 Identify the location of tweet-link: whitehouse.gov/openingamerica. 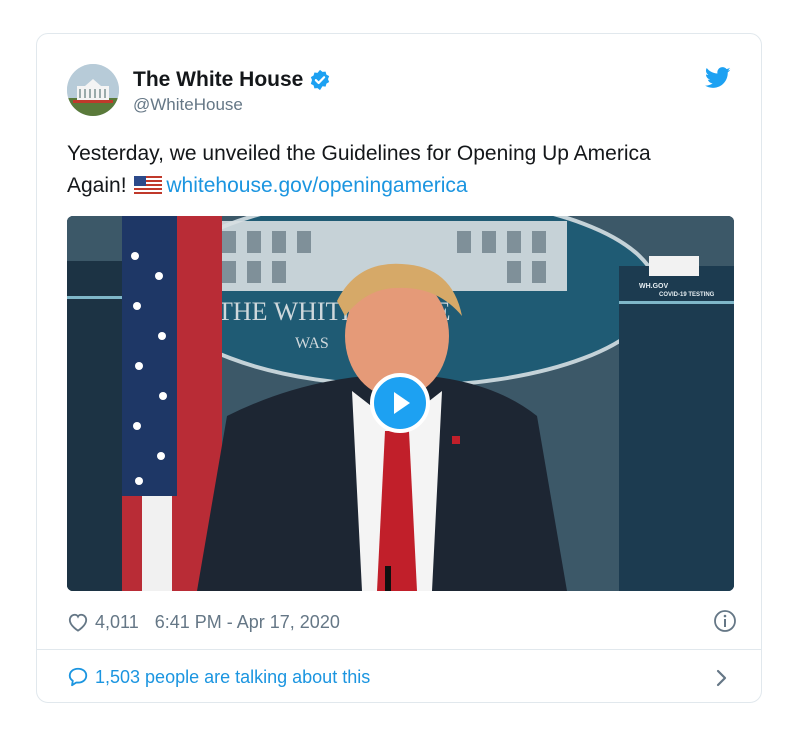
(316, 185).